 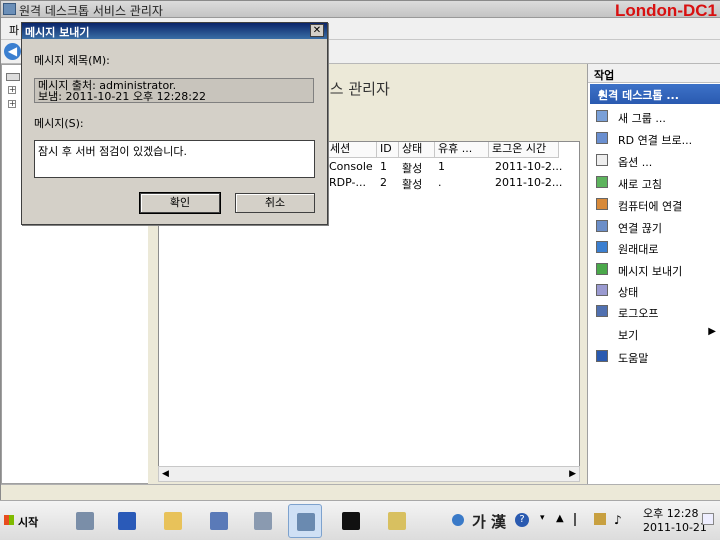 What do you see at coordinates (670, 513) in the screenshot?
I see `clock-time: 오후 12:28` at bounding box center [670, 513].